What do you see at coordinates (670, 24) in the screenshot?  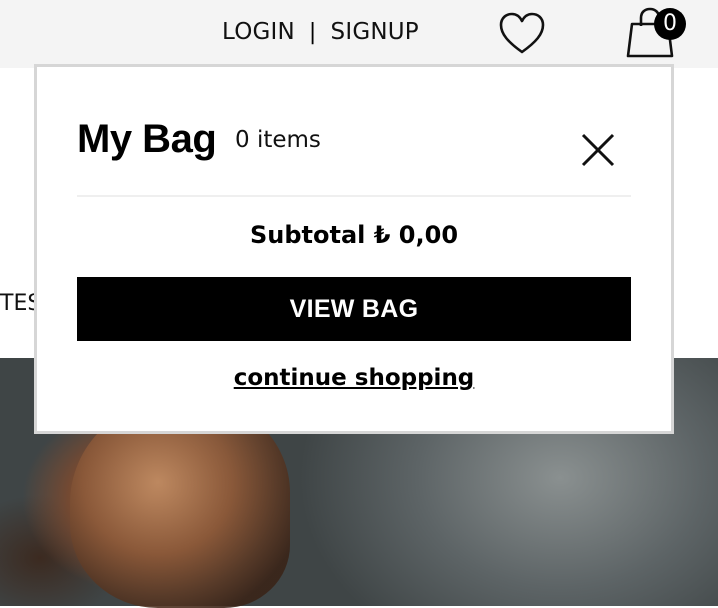 I see `cart-count-badge: 0` at bounding box center [670, 24].